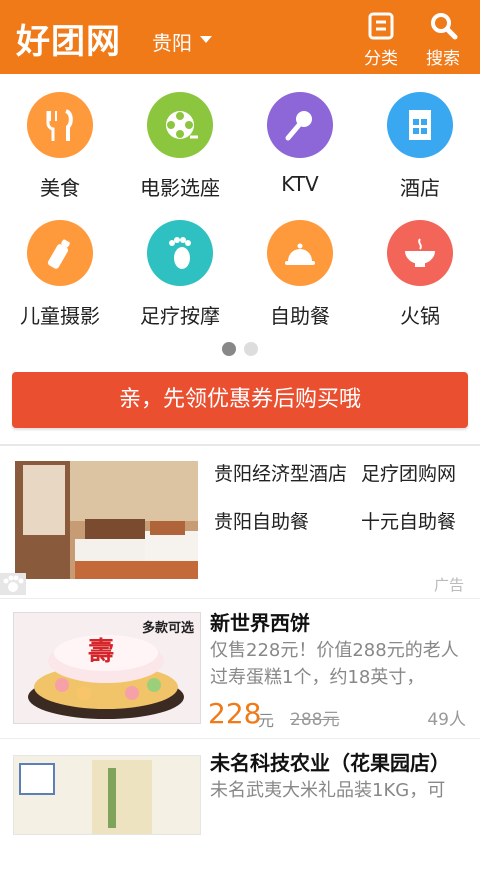  I want to click on dish-cover-icon, so click(300, 254).